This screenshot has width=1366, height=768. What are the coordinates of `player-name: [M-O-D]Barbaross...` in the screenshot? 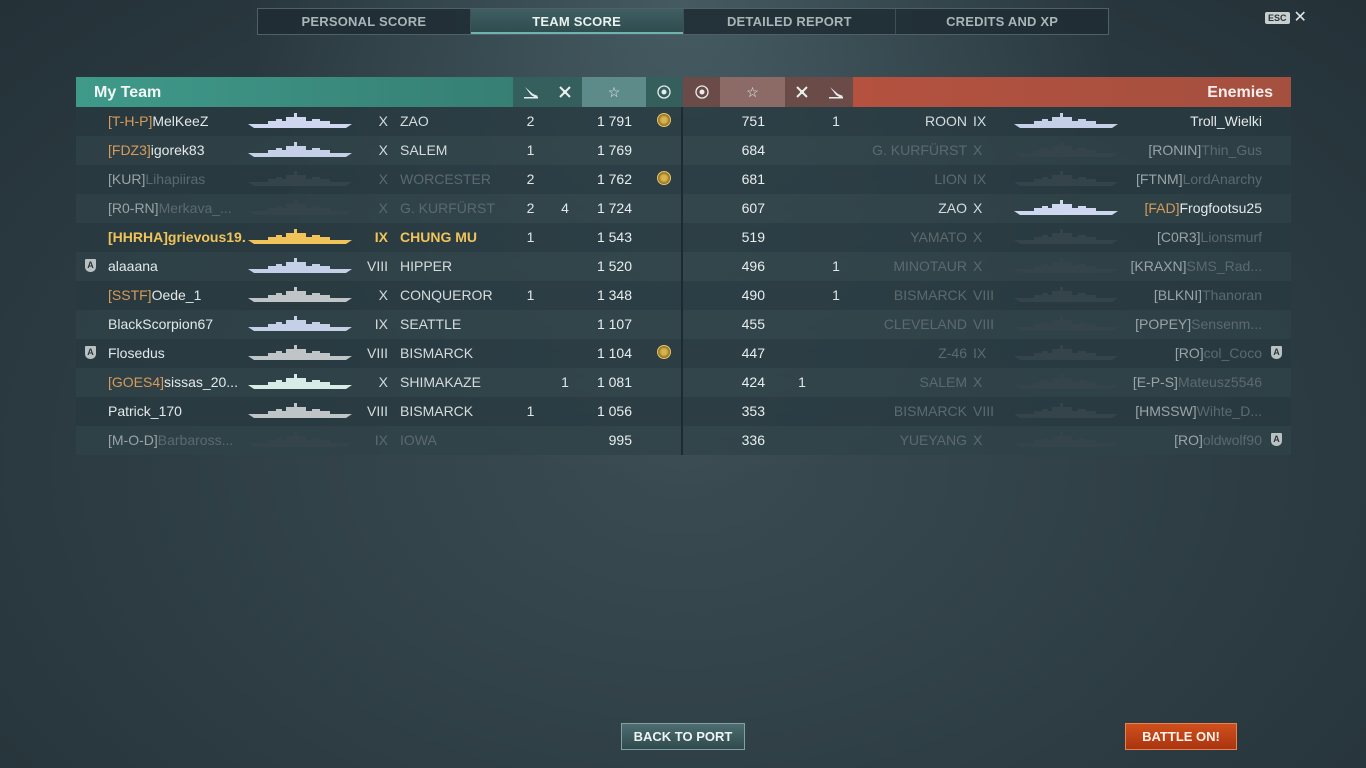 It's located at (177, 440).